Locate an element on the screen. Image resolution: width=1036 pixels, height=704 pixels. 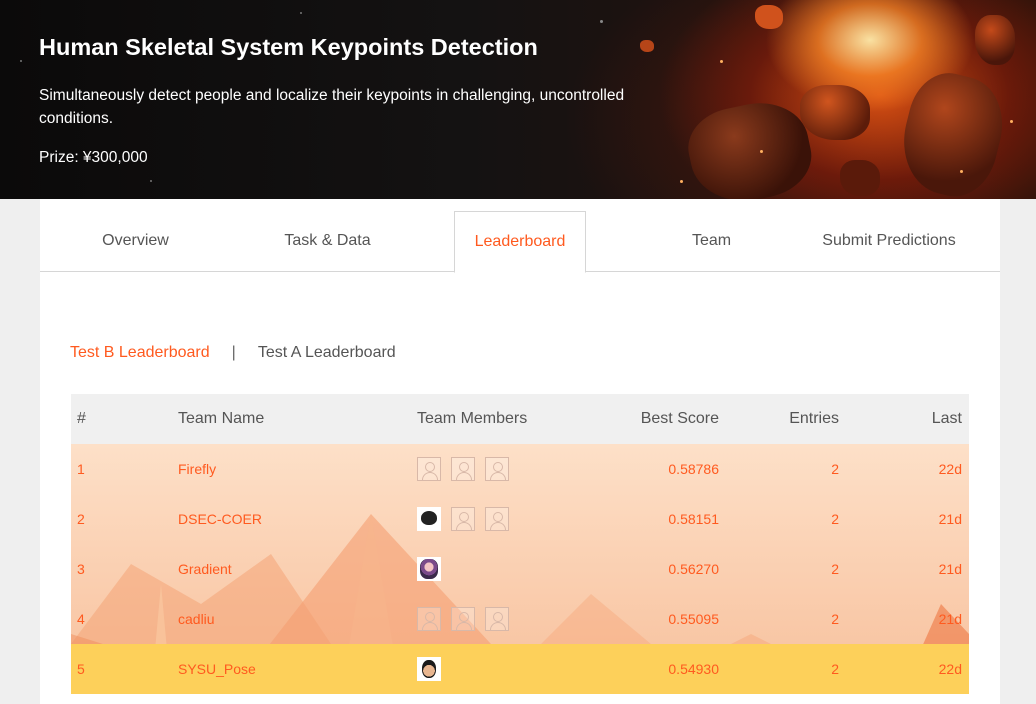
col-last-header: Last is located at coordinates (946, 418).